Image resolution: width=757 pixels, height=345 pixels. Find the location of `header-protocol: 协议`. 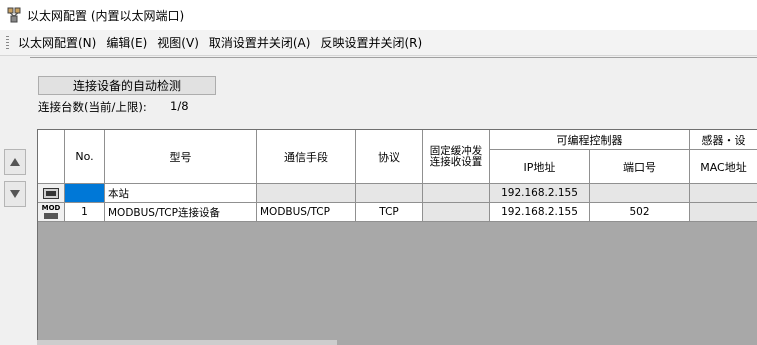

header-protocol: 协议 is located at coordinates (389, 157).